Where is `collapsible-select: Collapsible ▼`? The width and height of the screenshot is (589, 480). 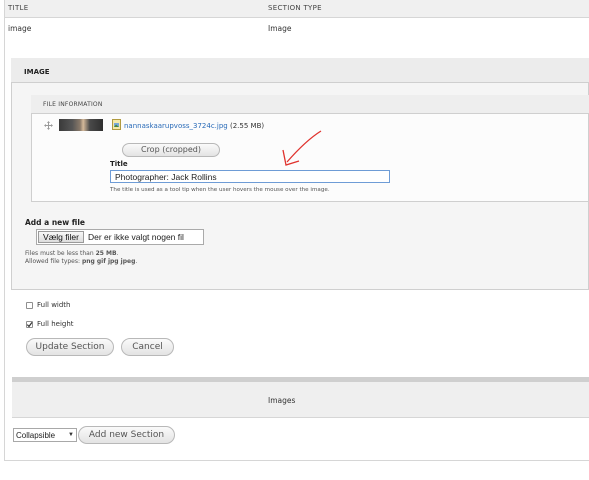
collapsible-select: Collapsible ▼ is located at coordinates (45, 435).